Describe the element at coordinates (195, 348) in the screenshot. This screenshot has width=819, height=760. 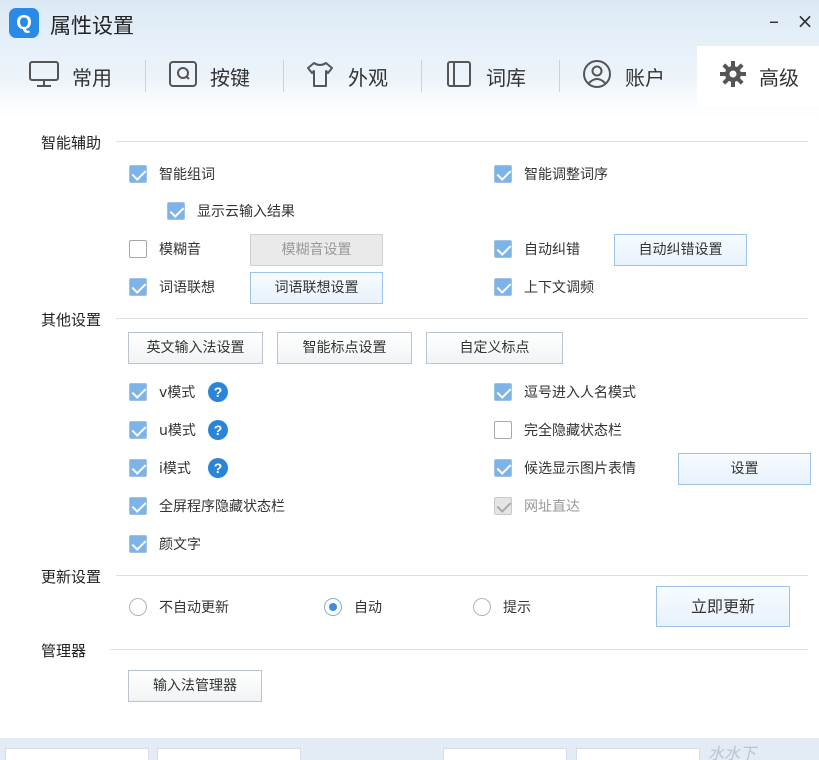
I see `english-settings-button: 英文输入法设置` at that location.